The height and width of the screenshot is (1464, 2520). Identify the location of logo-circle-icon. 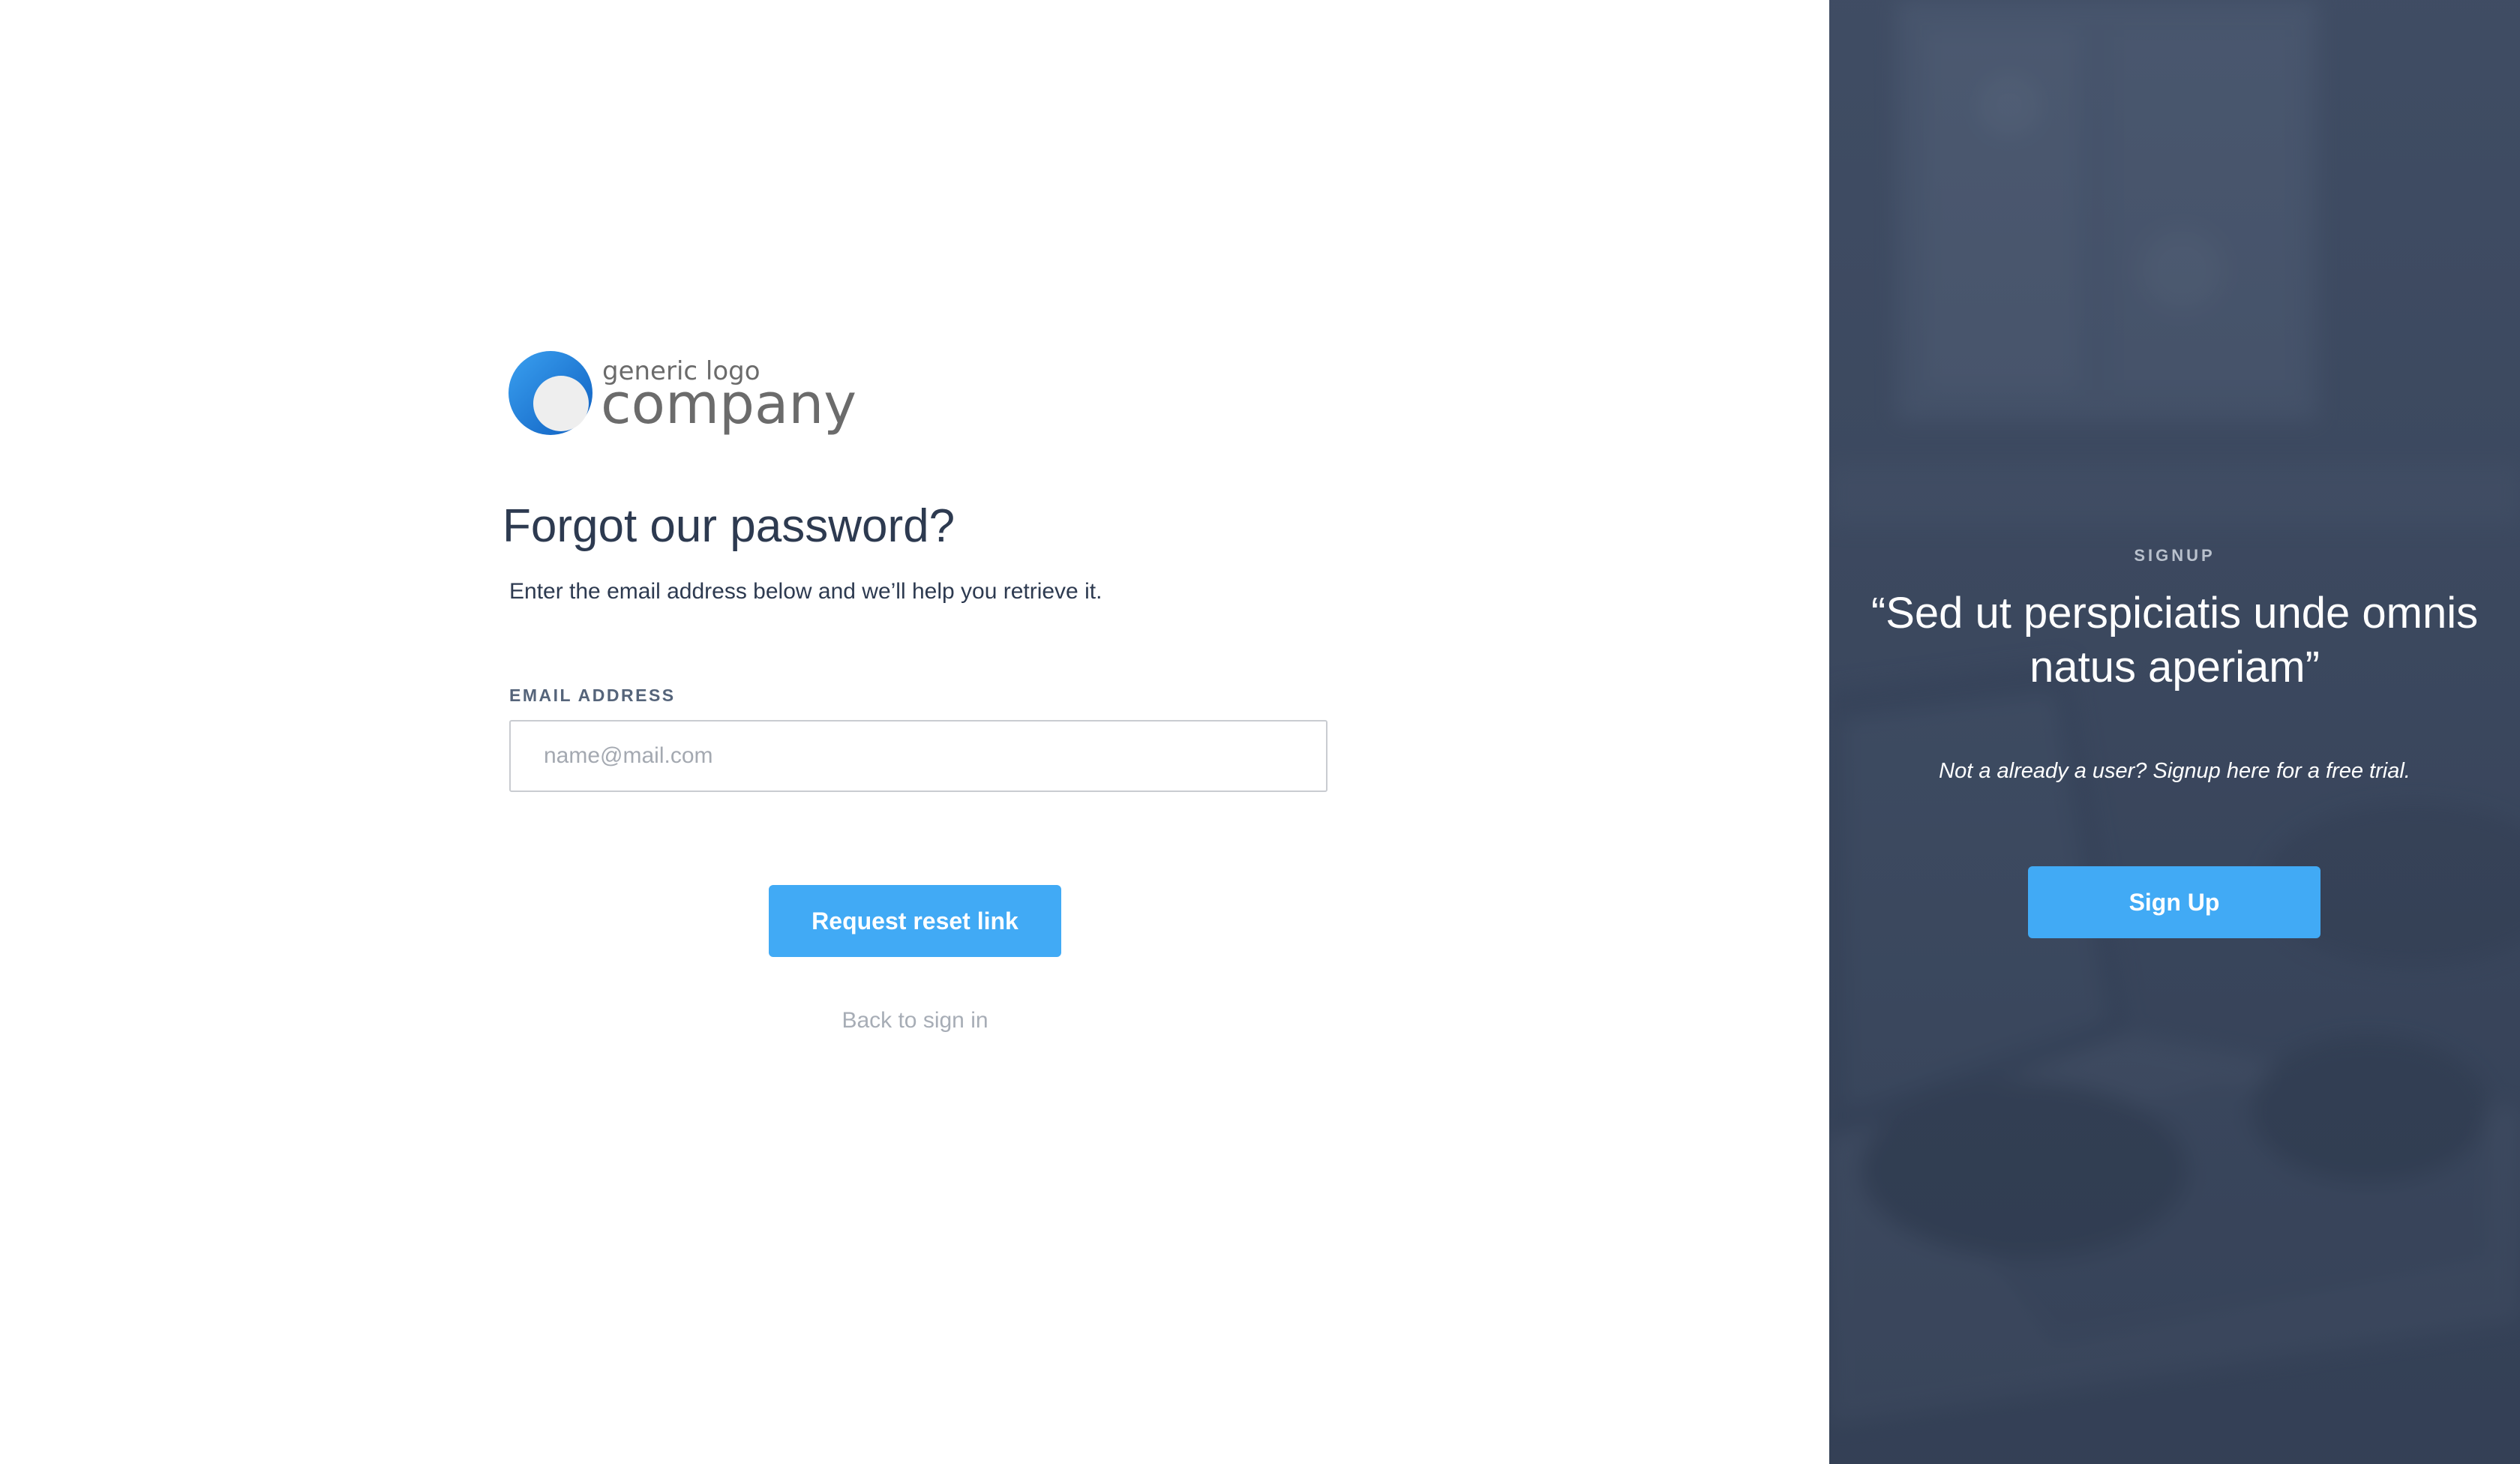
(550, 393).